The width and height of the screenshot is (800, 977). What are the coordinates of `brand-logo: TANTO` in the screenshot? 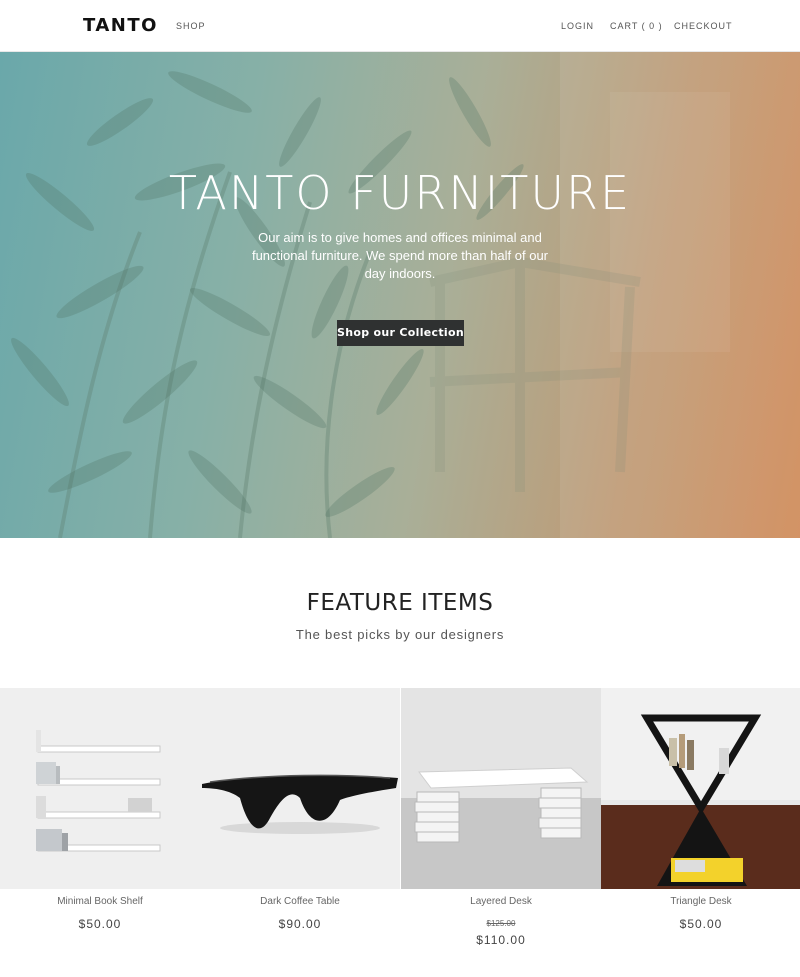 It's located at (120, 25).